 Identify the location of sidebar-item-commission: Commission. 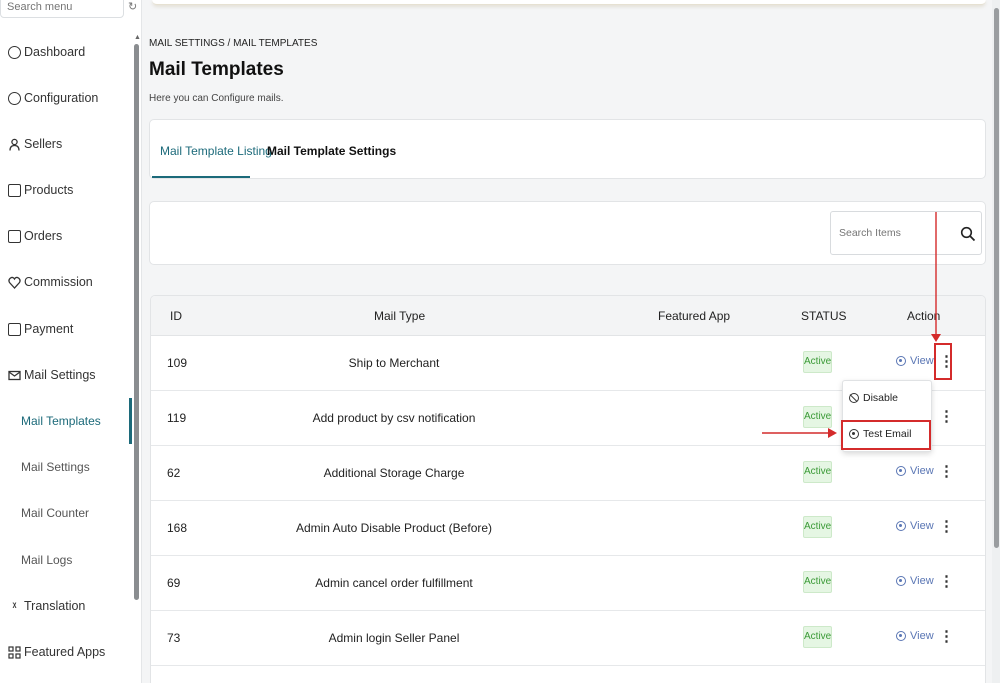
(50, 282).